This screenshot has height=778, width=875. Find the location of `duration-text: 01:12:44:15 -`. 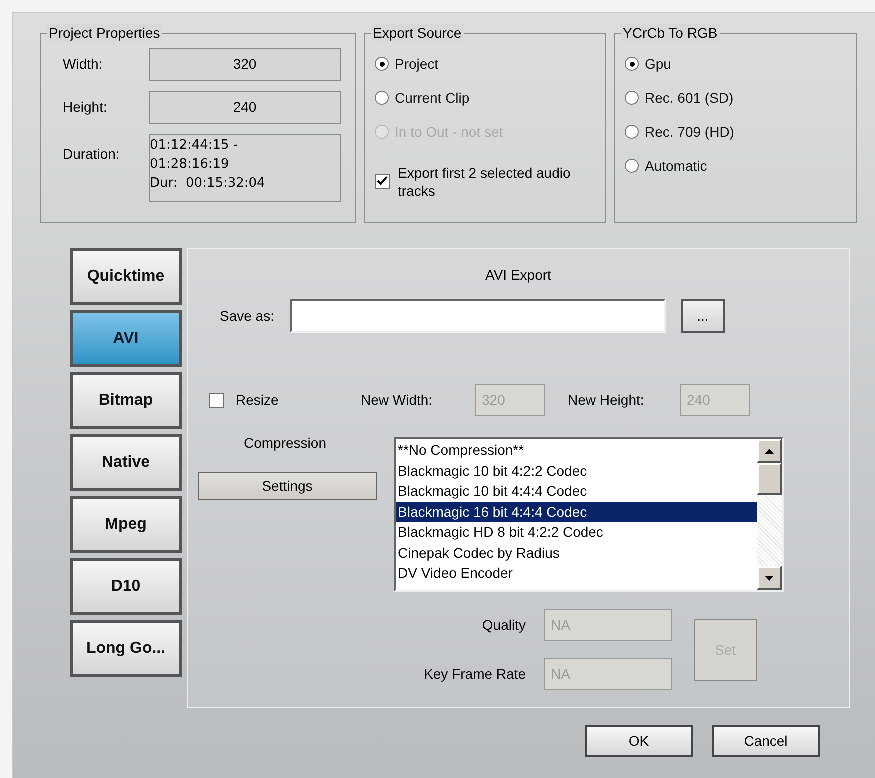

duration-text: 01:12:44:15 - is located at coordinates (195, 146).